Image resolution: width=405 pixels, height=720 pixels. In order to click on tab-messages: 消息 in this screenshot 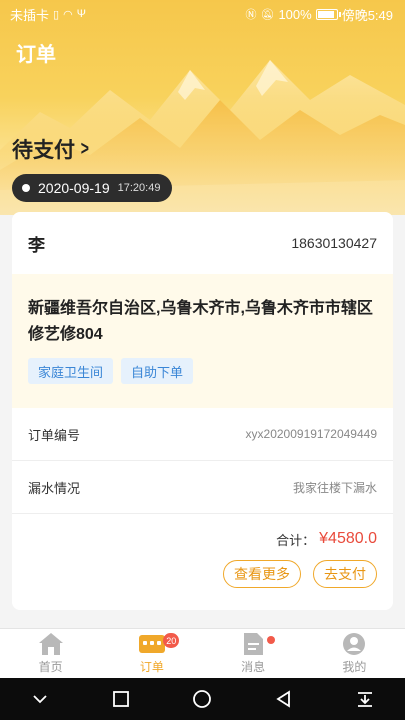, I will do `click(253, 653)`.